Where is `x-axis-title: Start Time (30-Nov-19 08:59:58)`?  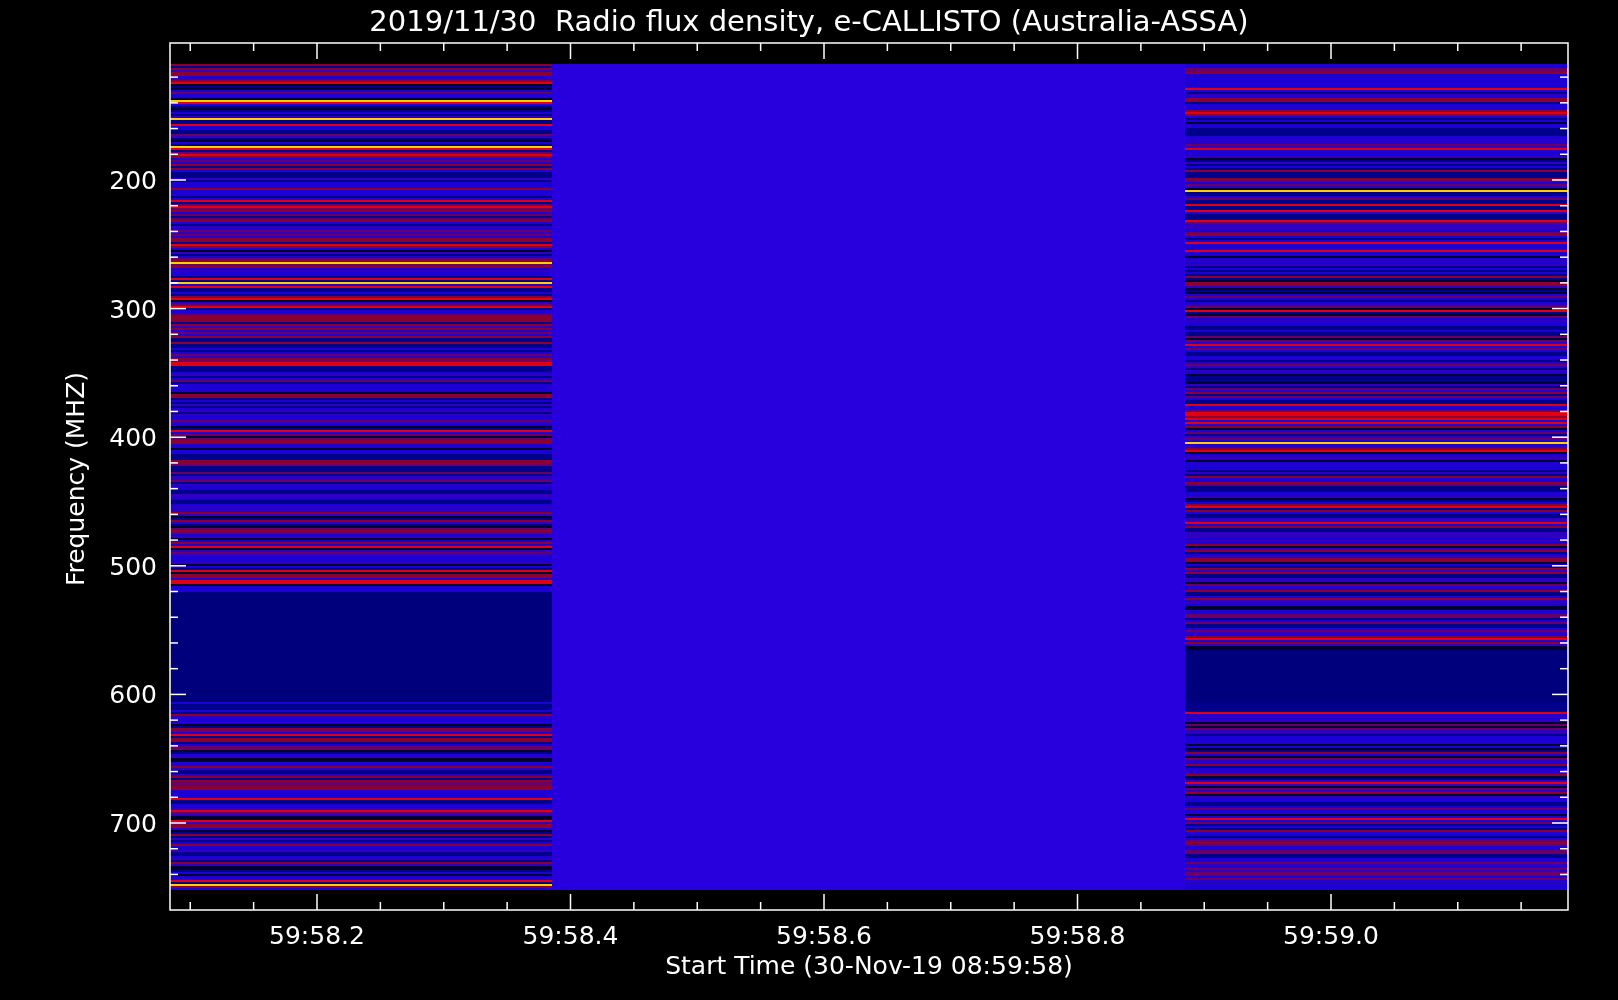
x-axis-title: Start Time (30-Nov-19 08:59:58) is located at coordinates (869, 965).